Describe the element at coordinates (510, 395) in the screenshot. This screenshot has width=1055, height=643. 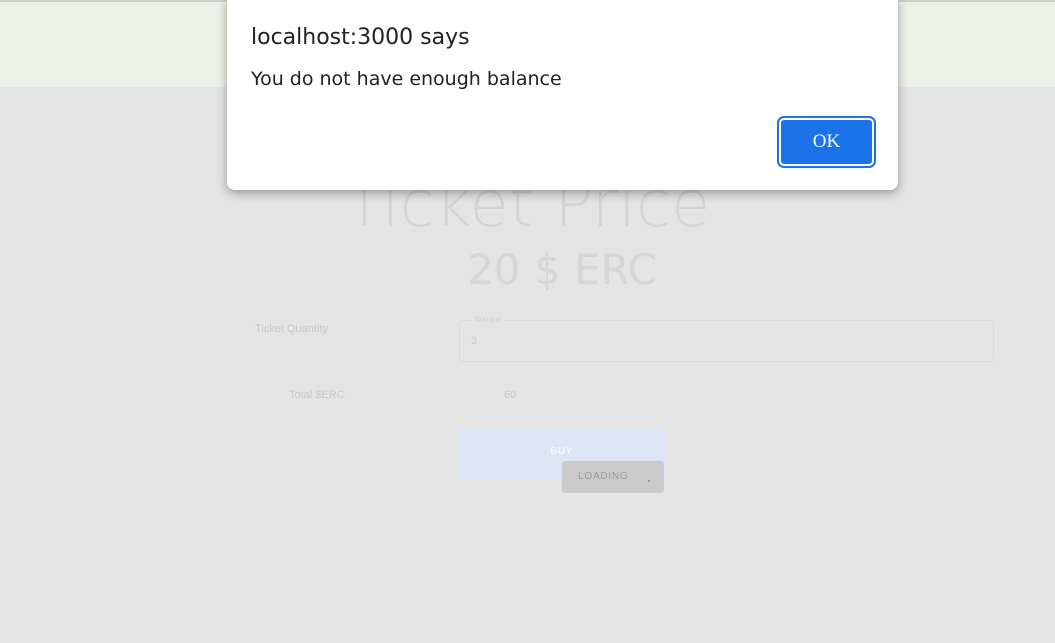
I see `total-erc-value: 60` at that location.